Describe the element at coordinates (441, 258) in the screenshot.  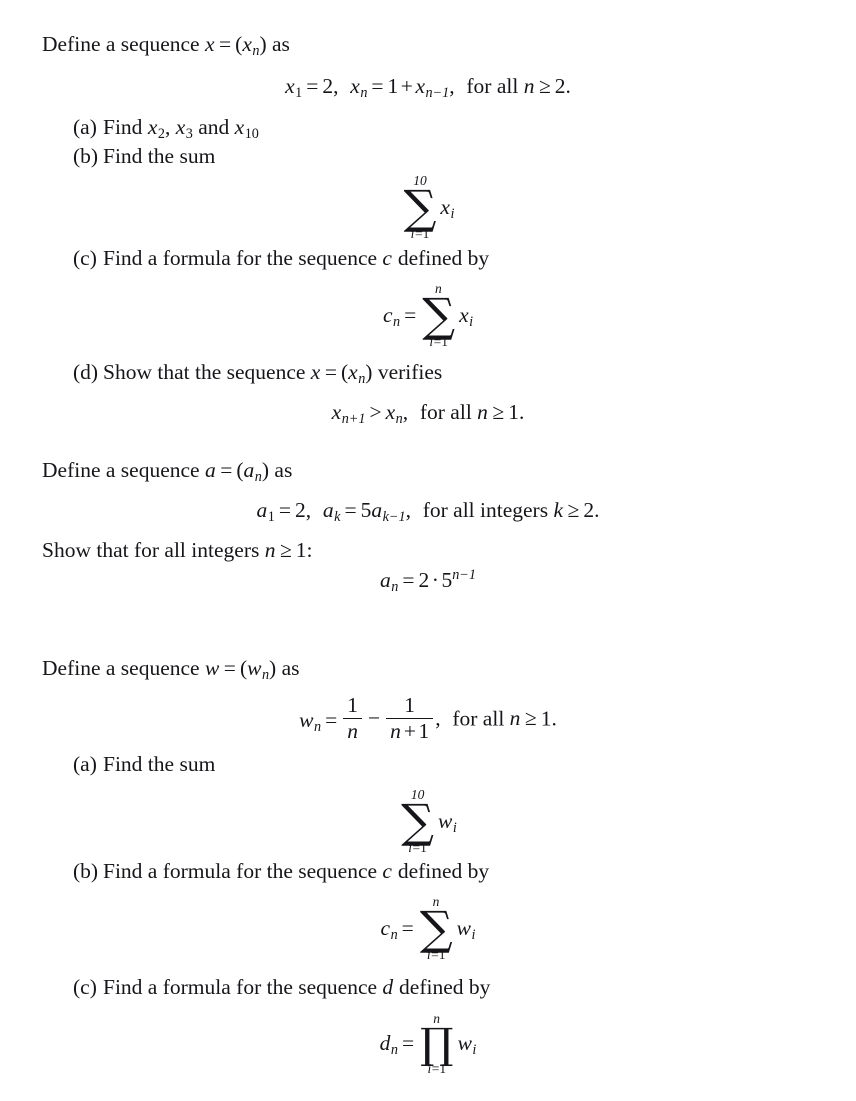
I see `item-c-text-b: defined by` at that location.